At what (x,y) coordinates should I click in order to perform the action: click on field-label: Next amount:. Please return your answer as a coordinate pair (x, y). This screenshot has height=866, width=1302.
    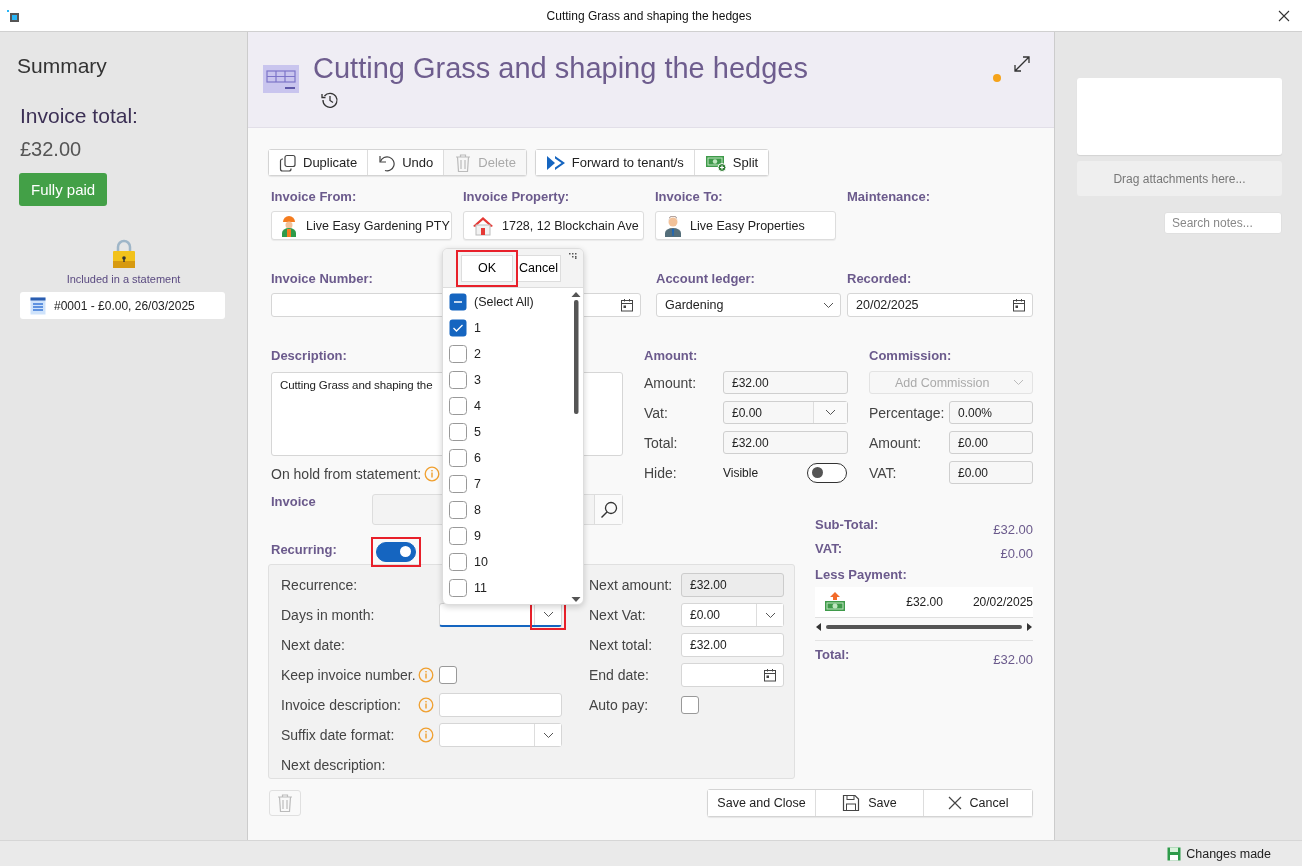
    Looking at the image, I should click on (631, 585).